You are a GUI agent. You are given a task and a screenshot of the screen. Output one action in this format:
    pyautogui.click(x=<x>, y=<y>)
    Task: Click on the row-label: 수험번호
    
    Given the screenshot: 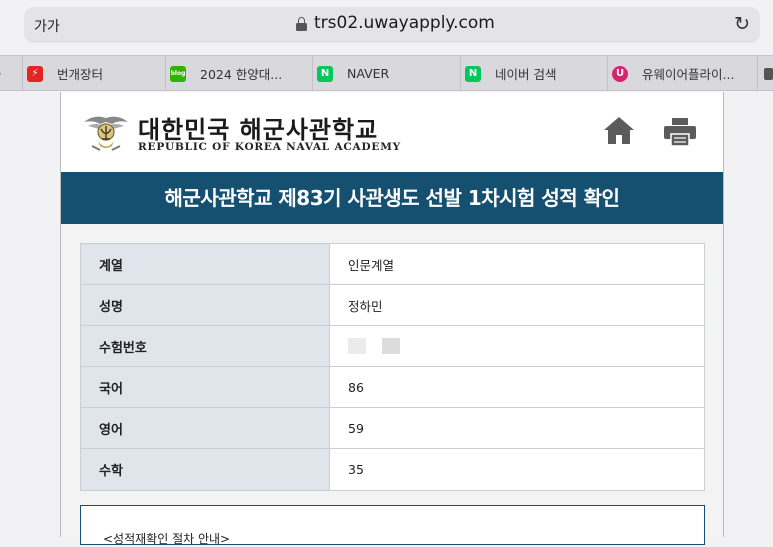 What is the action you would take?
    pyautogui.click(x=205, y=346)
    